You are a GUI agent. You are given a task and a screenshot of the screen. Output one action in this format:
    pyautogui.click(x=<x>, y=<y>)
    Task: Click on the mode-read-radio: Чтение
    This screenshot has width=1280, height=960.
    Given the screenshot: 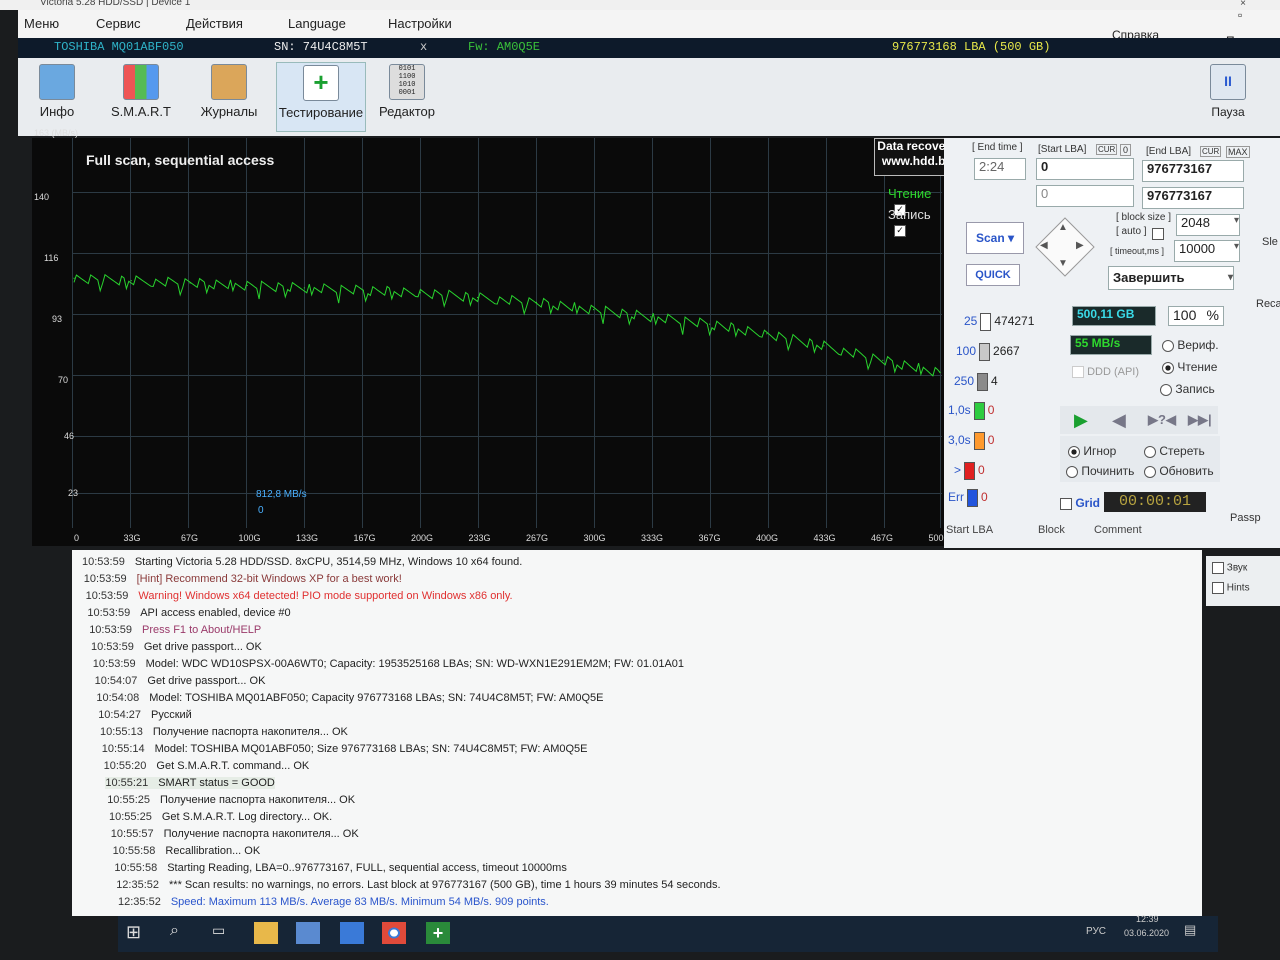 What is the action you would take?
    pyautogui.click(x=1189, y=367)
    